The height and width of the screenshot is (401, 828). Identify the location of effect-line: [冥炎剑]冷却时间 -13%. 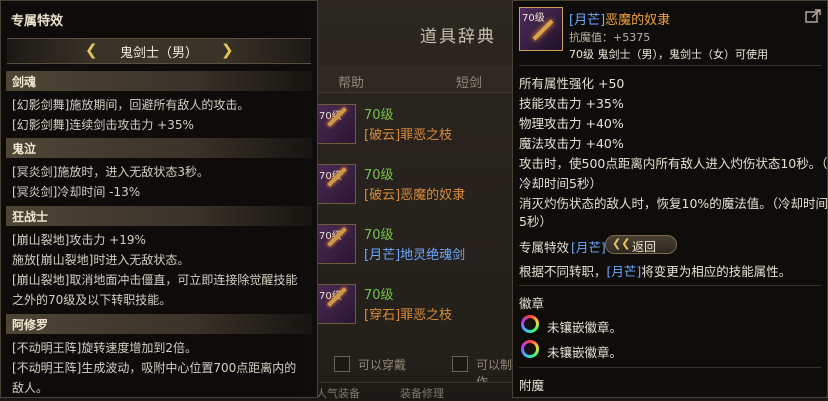
(76, 192).